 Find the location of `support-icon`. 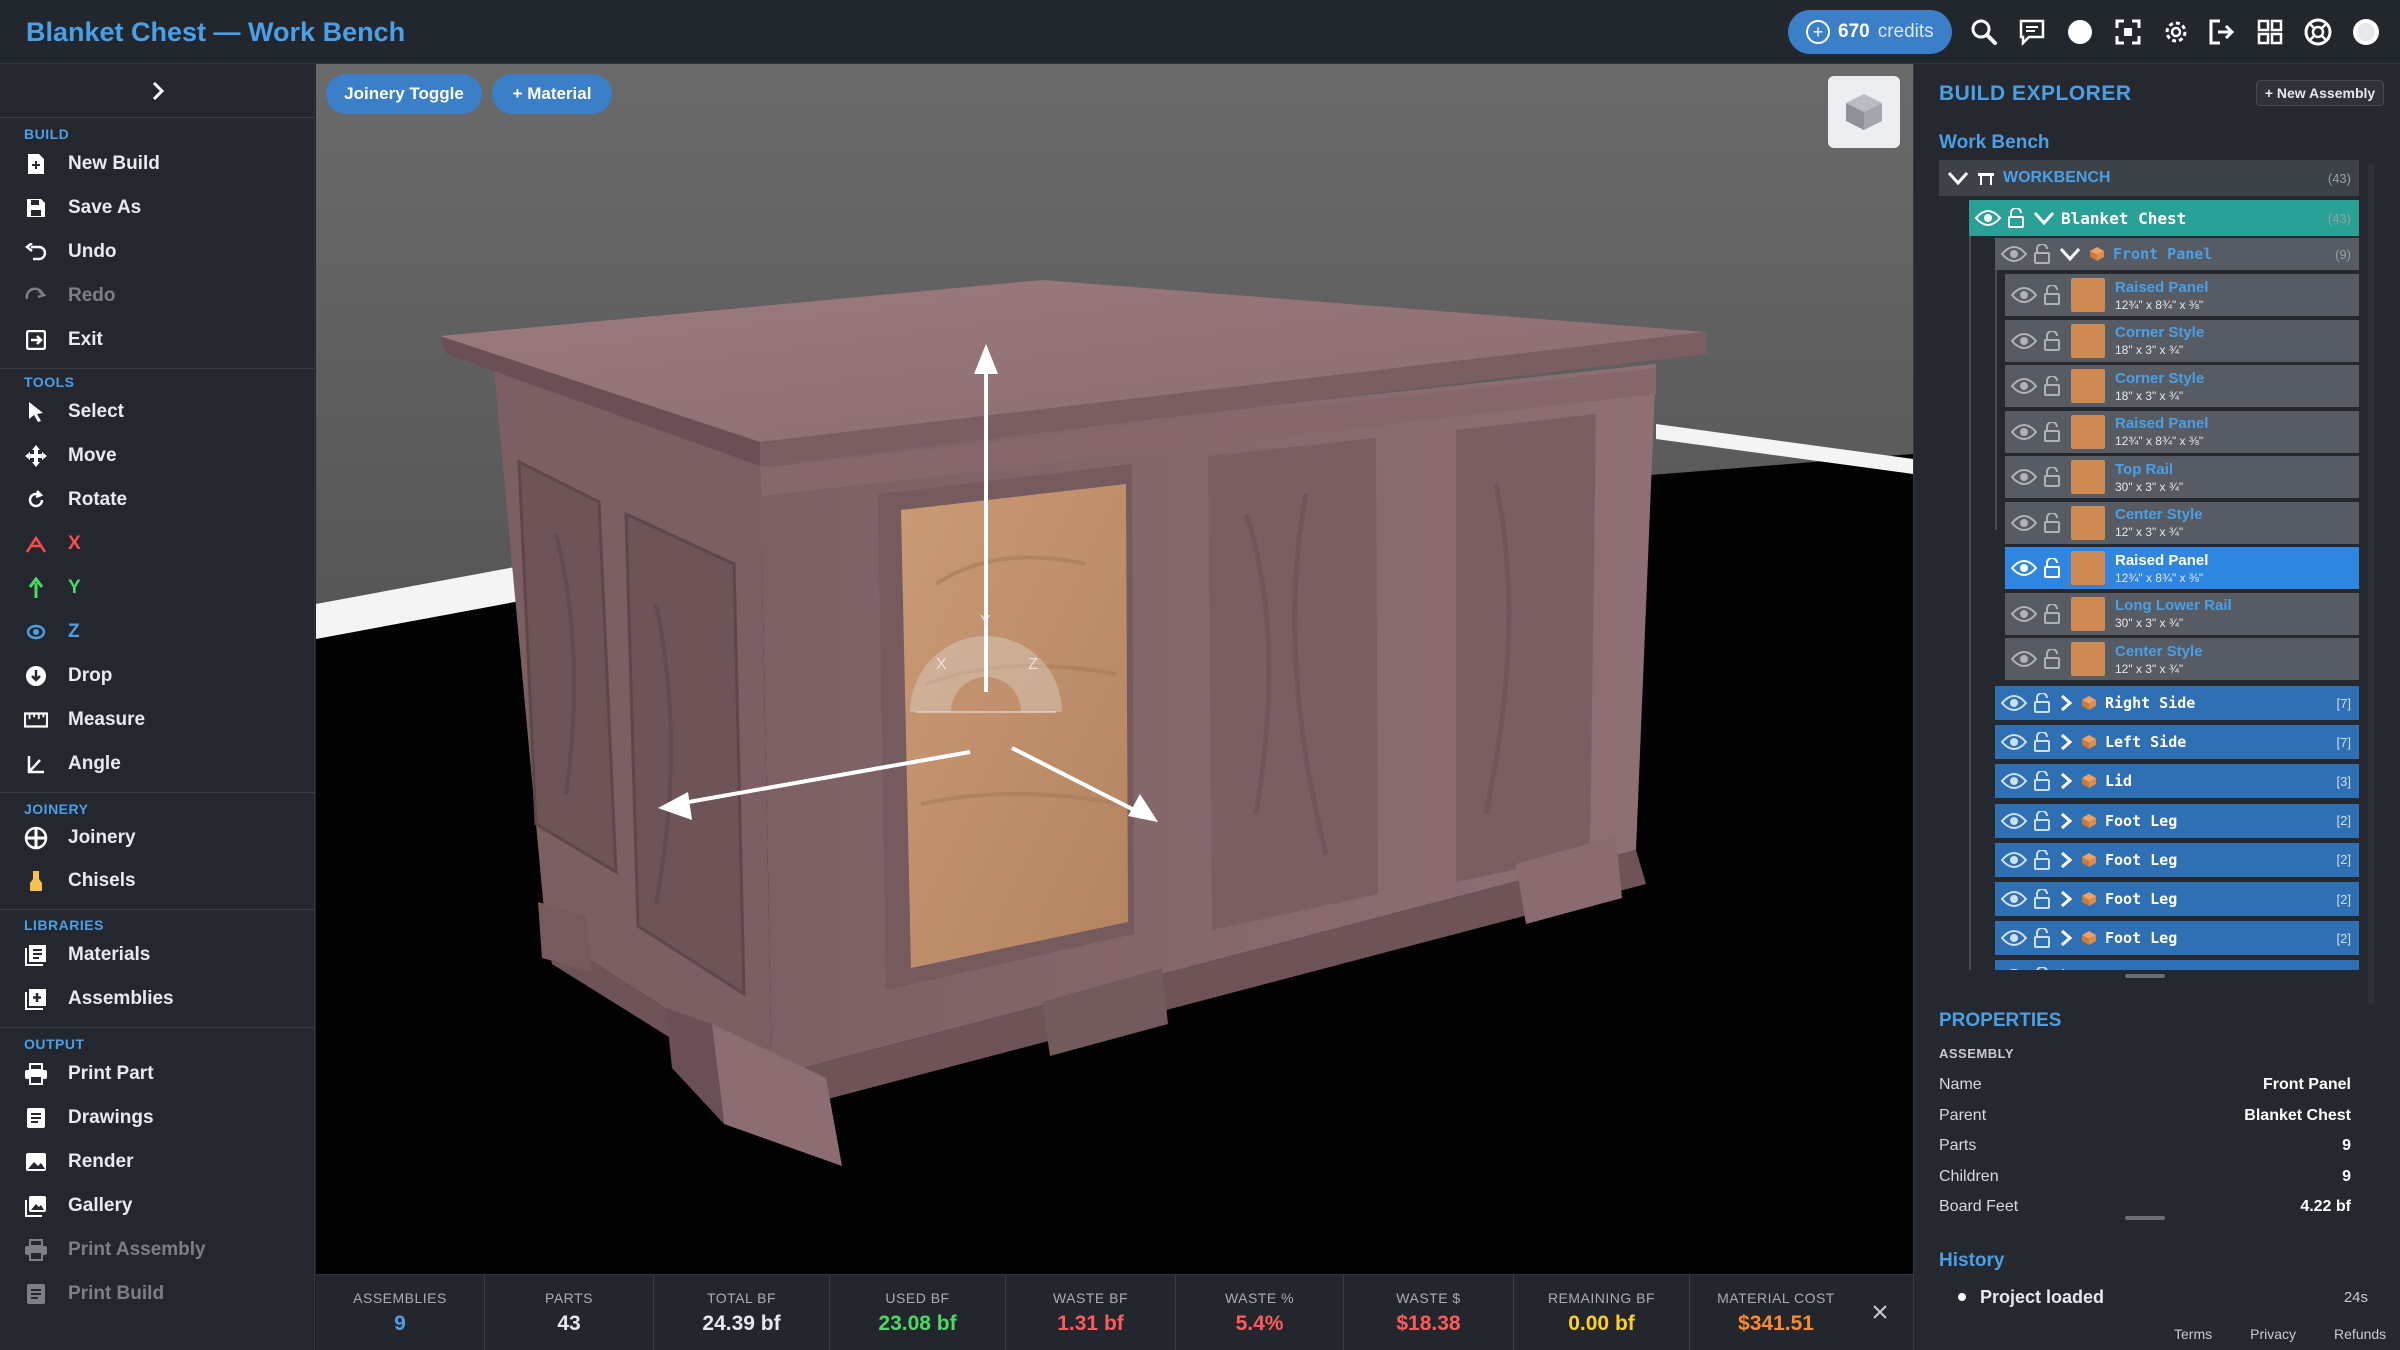

support-icon is located at coordinates (2318, 32).